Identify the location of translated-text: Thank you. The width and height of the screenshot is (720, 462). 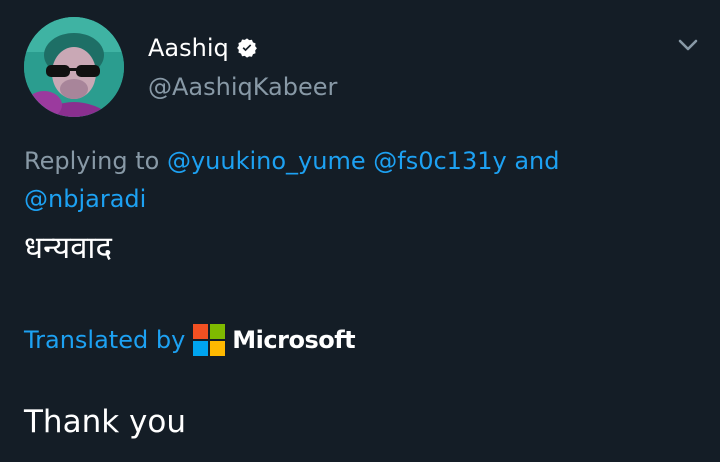
(105, 422).